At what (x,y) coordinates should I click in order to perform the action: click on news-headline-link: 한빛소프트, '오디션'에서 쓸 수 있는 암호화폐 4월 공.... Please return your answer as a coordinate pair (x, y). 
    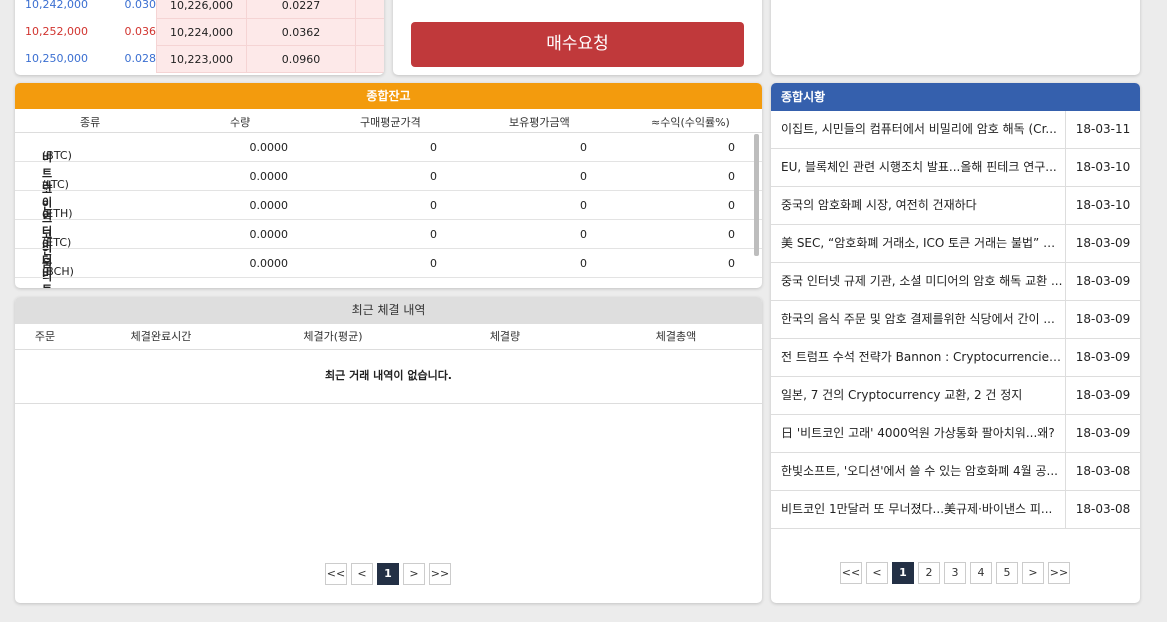
    Looking at the image, I should click on (923, 471).